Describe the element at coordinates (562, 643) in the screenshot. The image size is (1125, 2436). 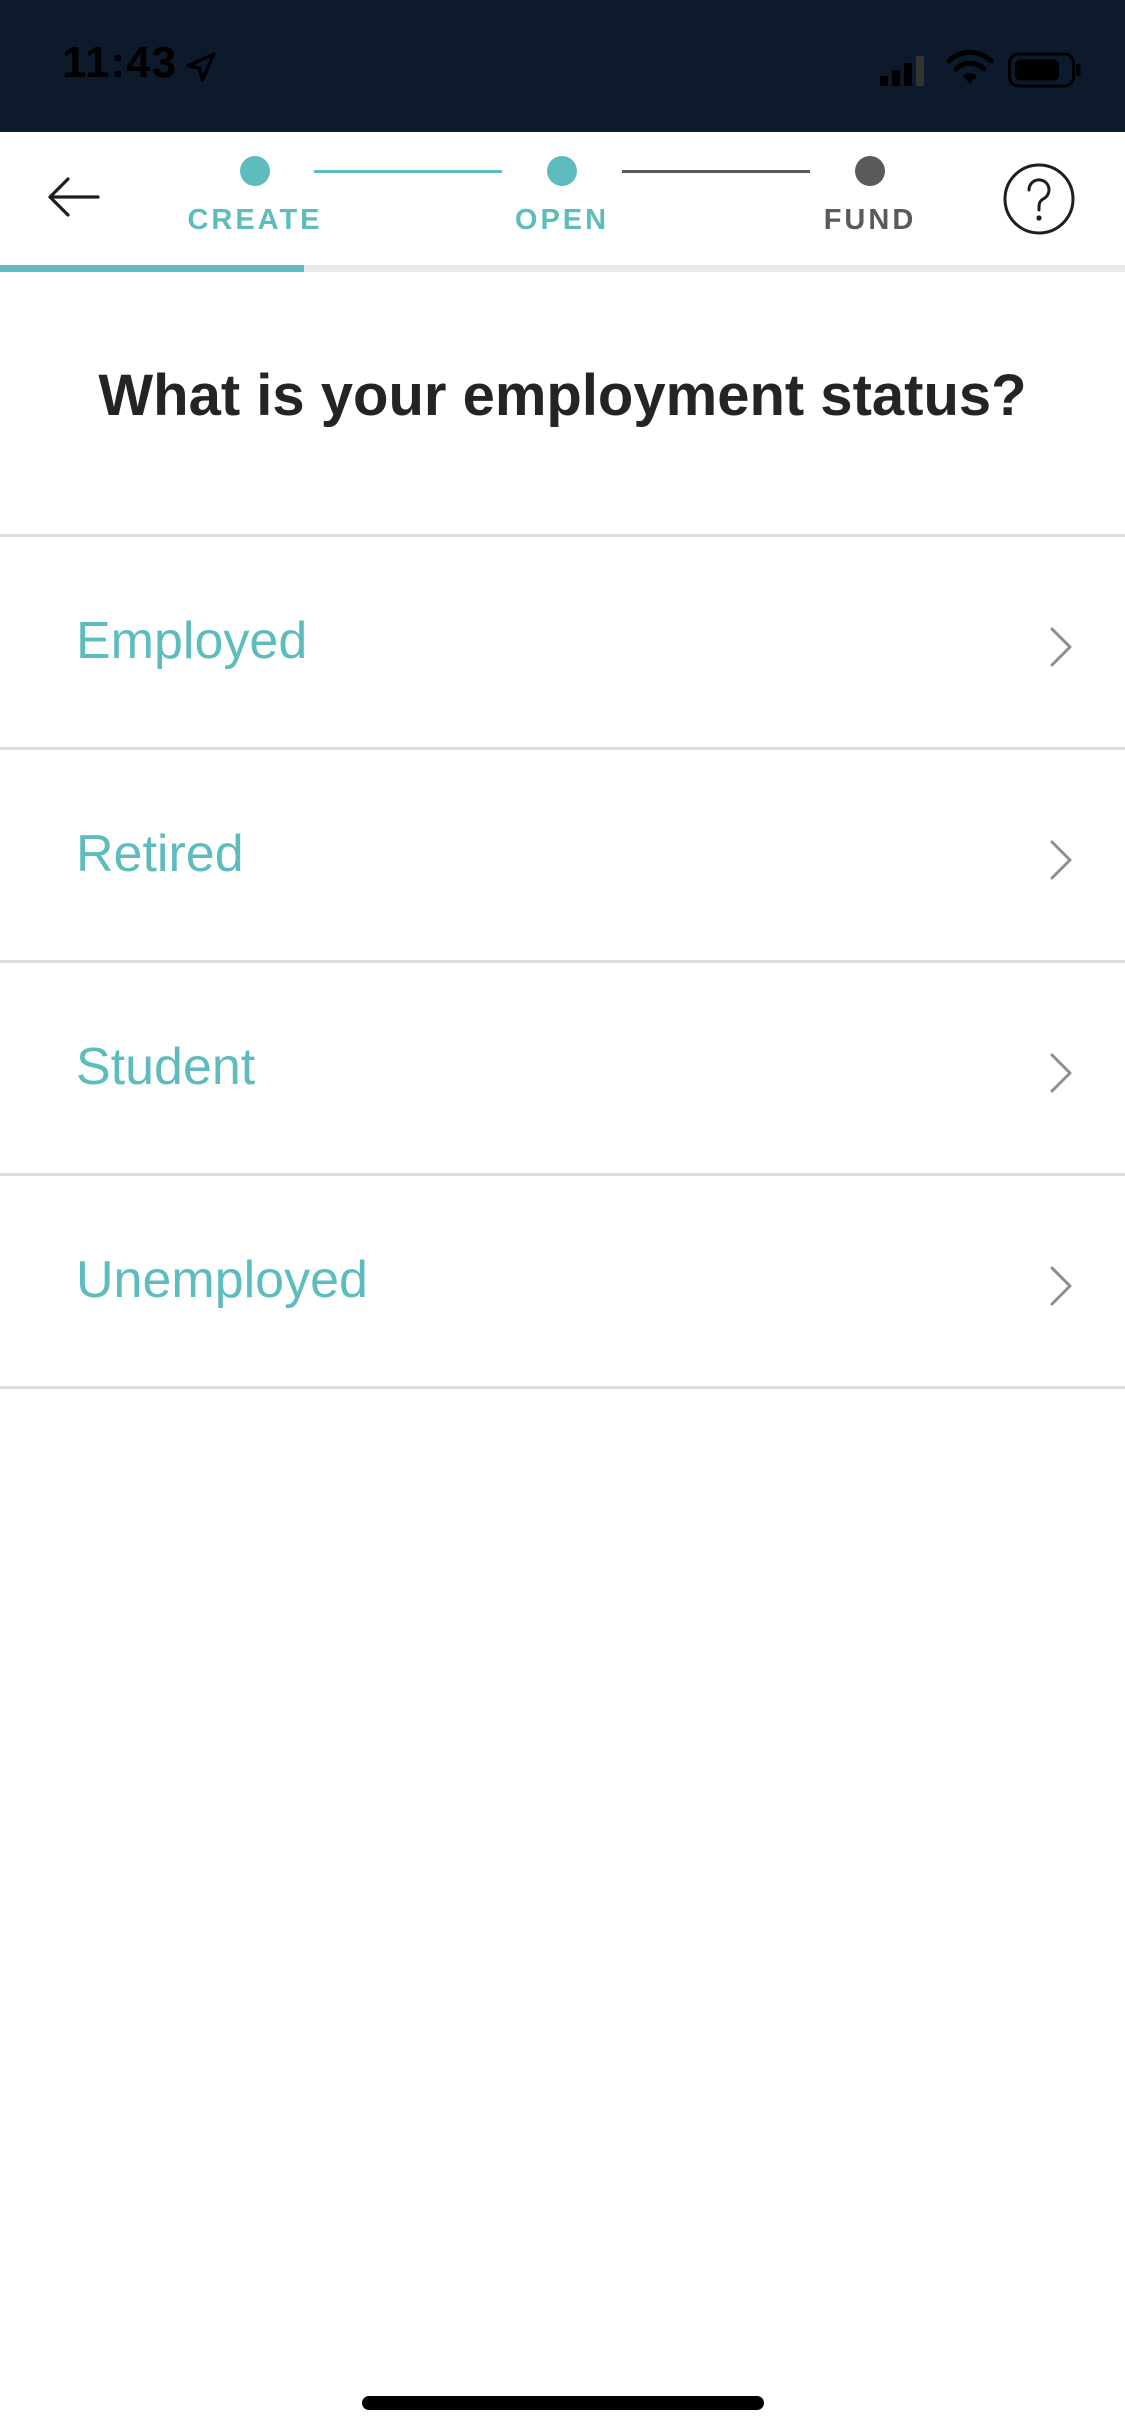
I see `option-employed: Employed` at that location.